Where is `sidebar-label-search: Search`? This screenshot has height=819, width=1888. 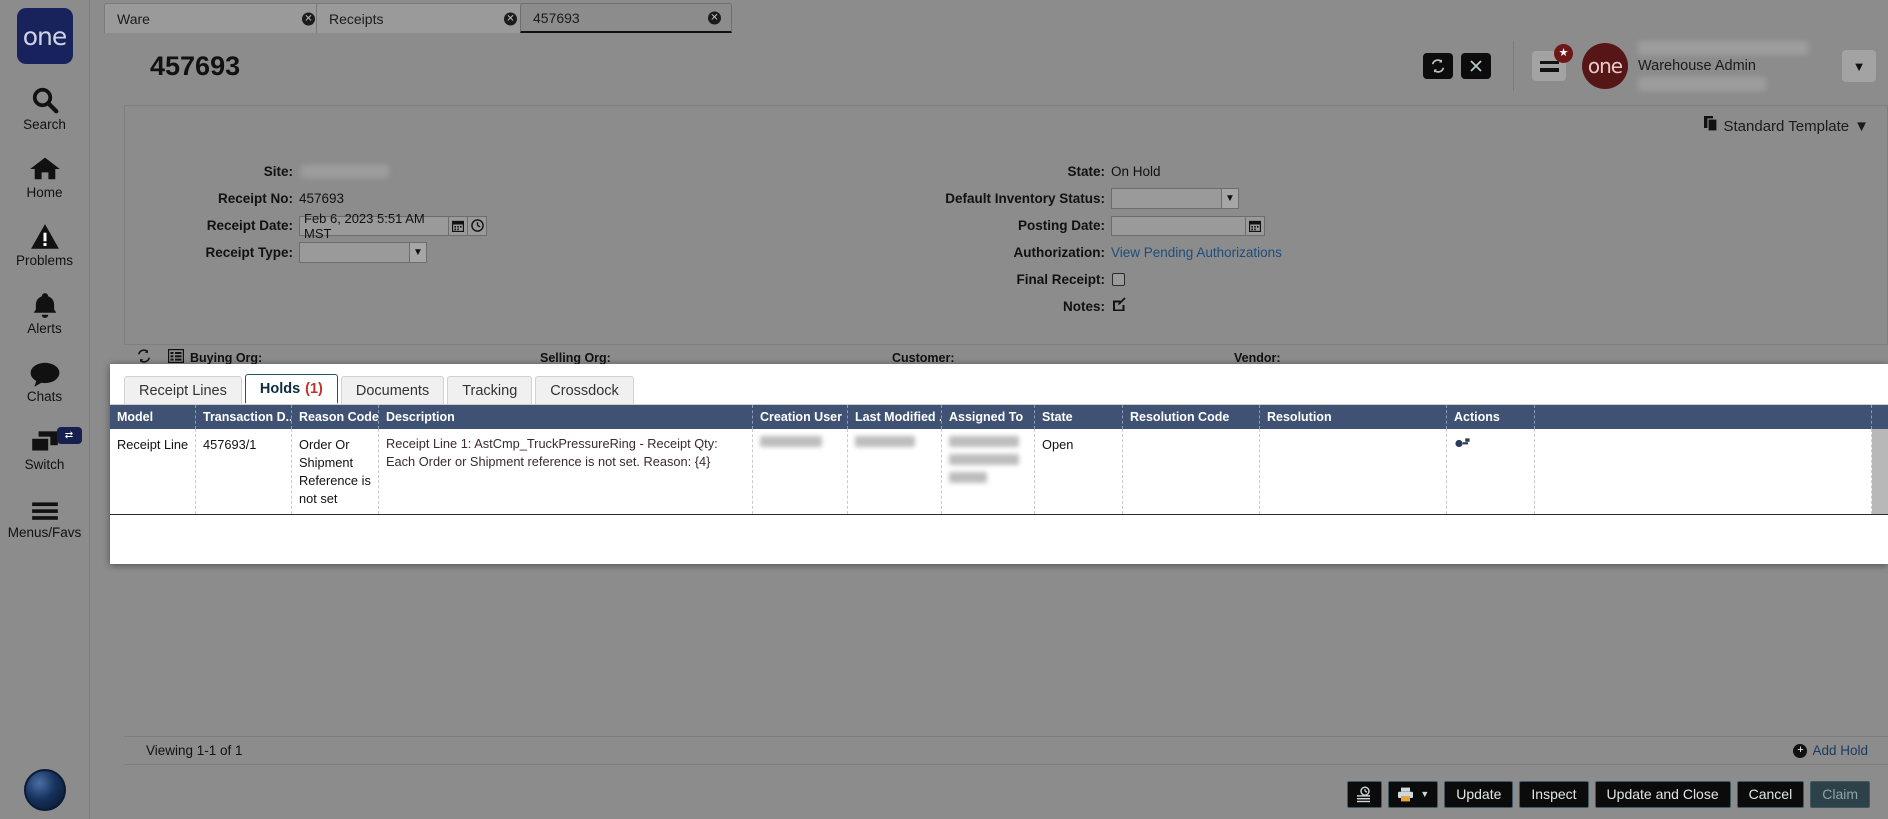 sidebar-label-search: Search is located at coordinates (44, 124).